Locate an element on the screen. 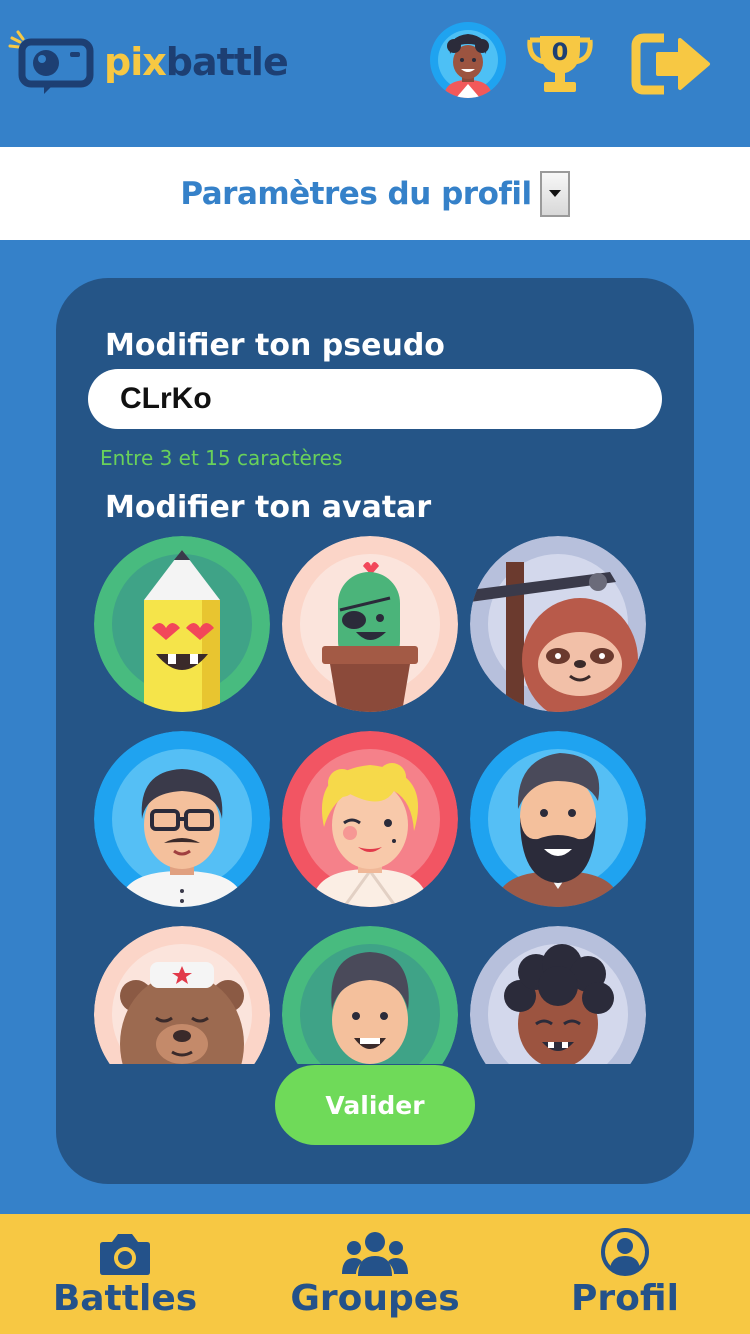 This screenshot has width=750, height=1334. sloth-avatar is located at coordinates (558, 624).